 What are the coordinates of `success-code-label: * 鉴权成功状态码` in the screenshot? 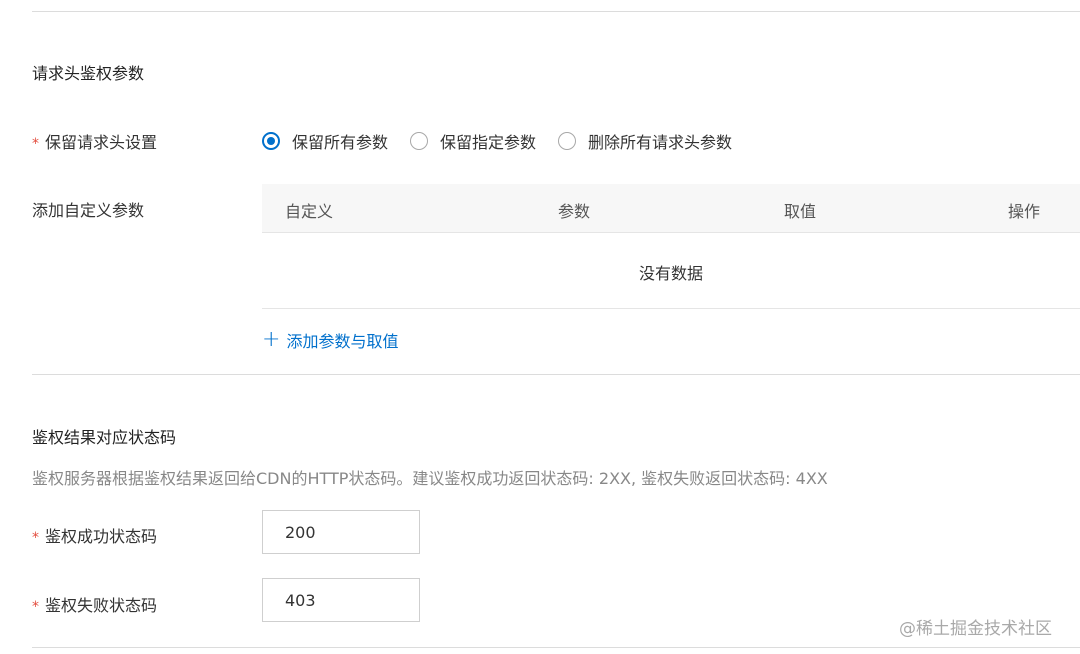 It's located at (94, 535).